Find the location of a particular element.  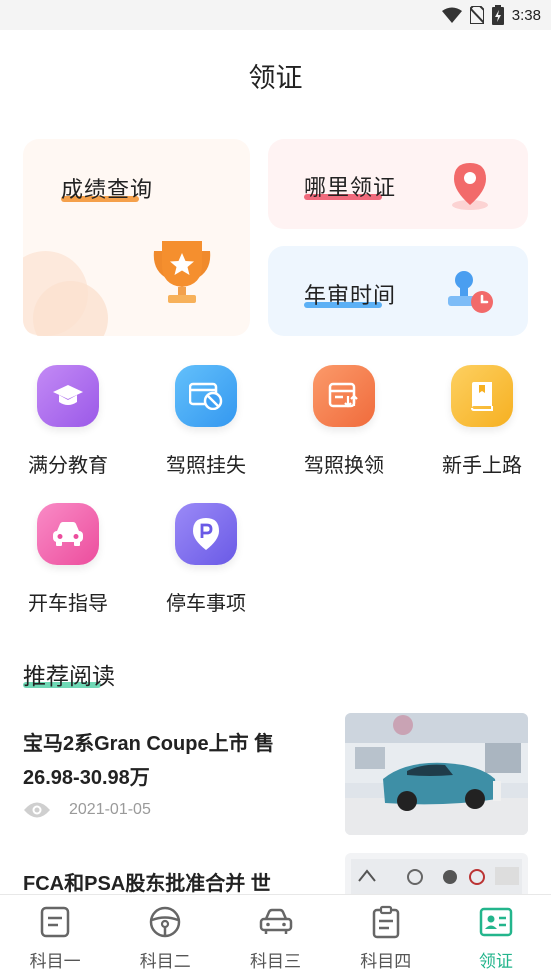

driving-guide-item: 开车指导 is located at coordinates (68, 559).